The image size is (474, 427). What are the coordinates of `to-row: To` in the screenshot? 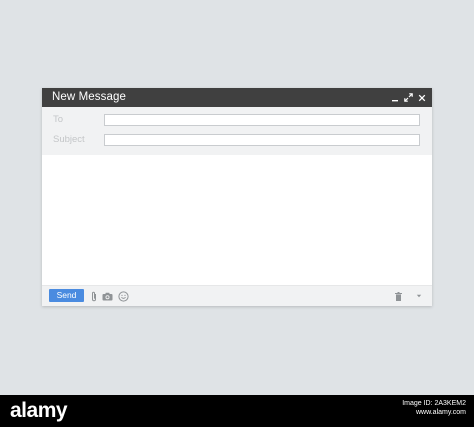 It's located at (237, 120).